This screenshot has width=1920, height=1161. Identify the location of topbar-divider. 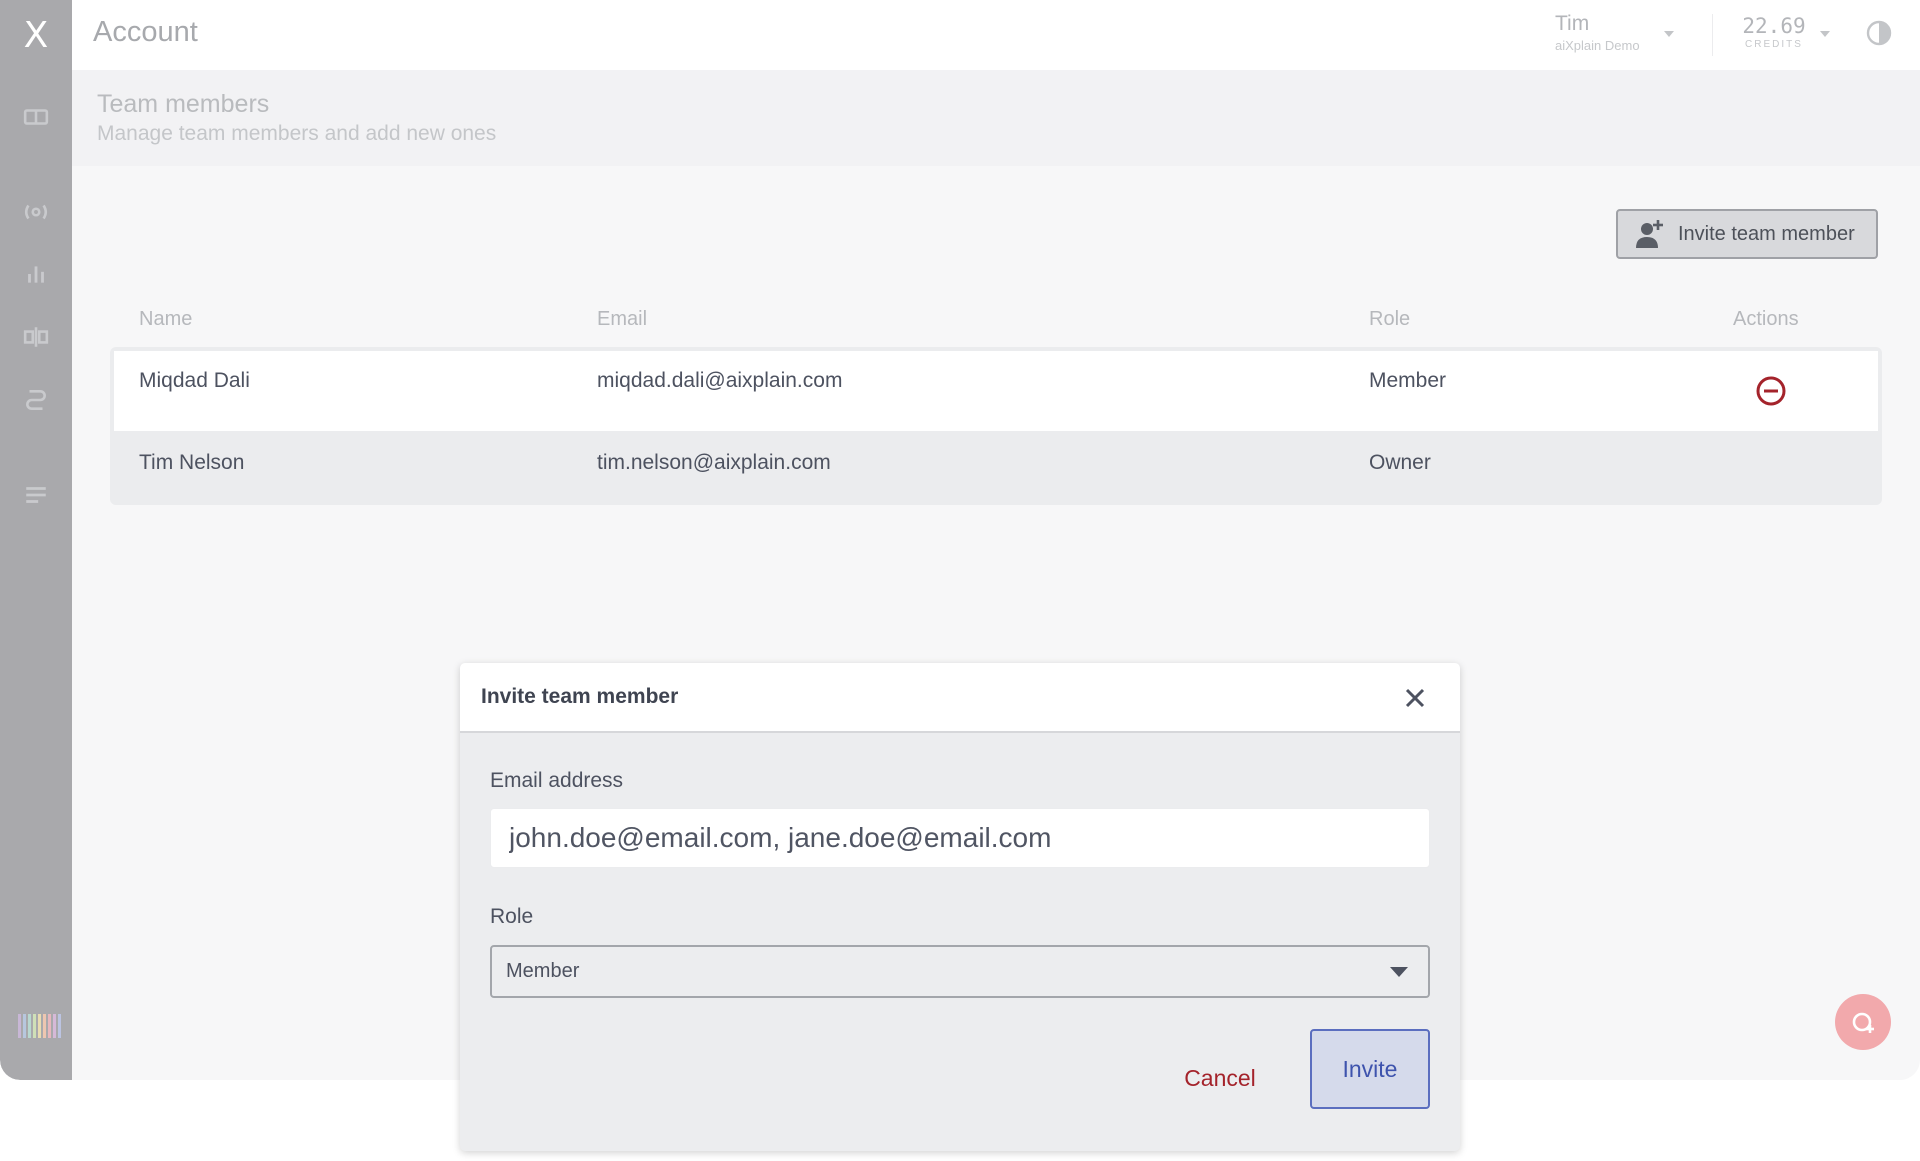
(1712, 35).